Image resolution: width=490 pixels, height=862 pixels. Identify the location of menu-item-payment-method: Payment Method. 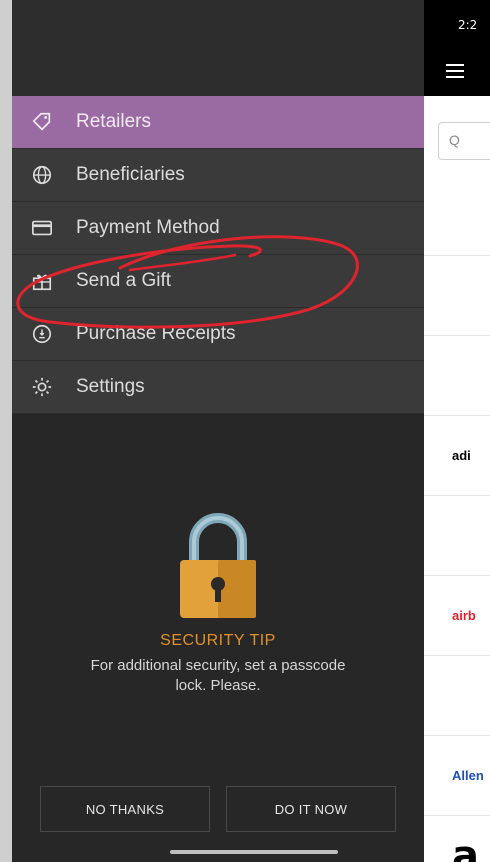
(218, 228).